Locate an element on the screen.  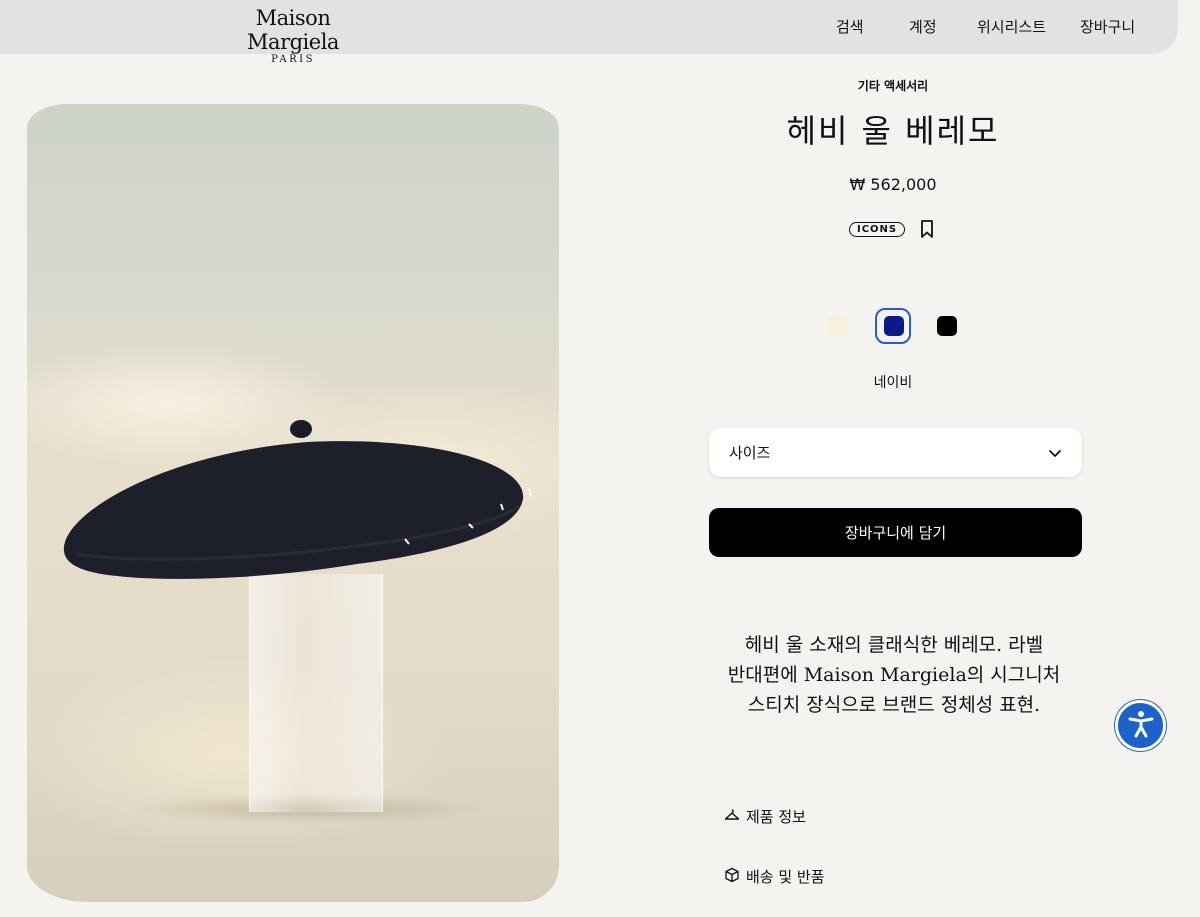
selected-color-label: 네이비 is located at coordinates (893, 383).